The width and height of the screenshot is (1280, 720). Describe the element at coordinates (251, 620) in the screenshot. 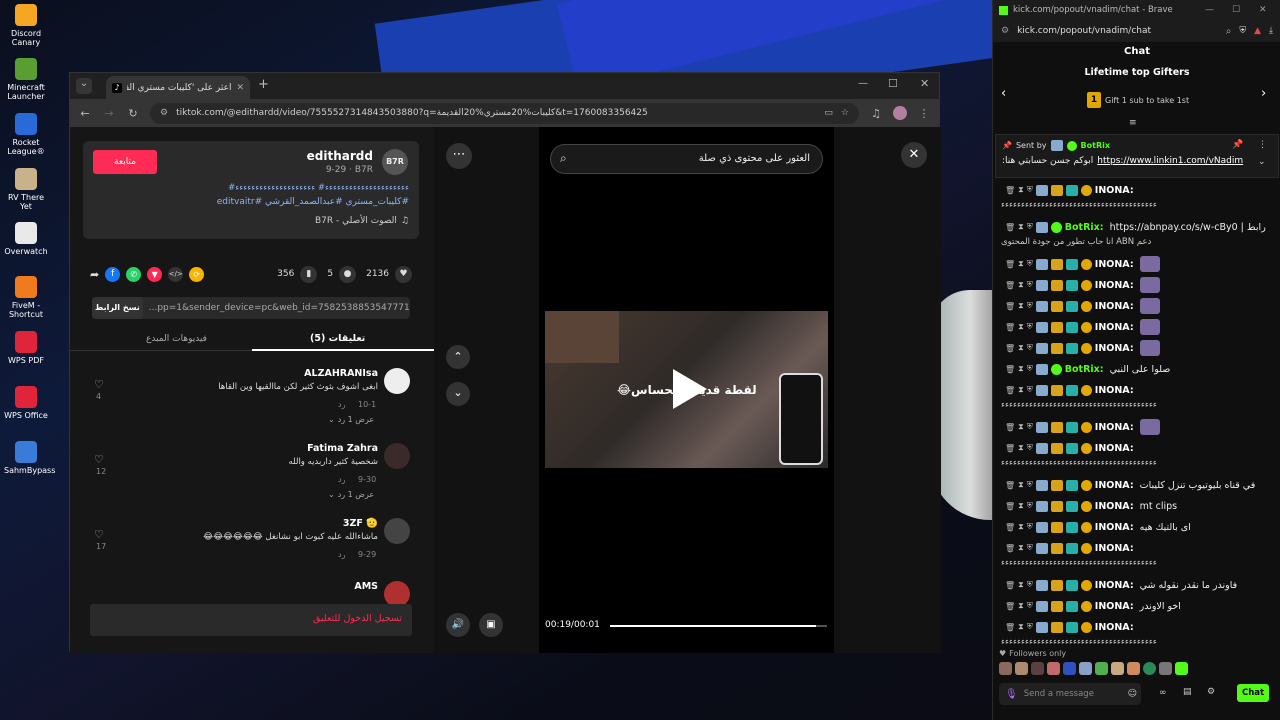

I see `login-comment-box: تسجيل الدخول للتعليق` at that location.